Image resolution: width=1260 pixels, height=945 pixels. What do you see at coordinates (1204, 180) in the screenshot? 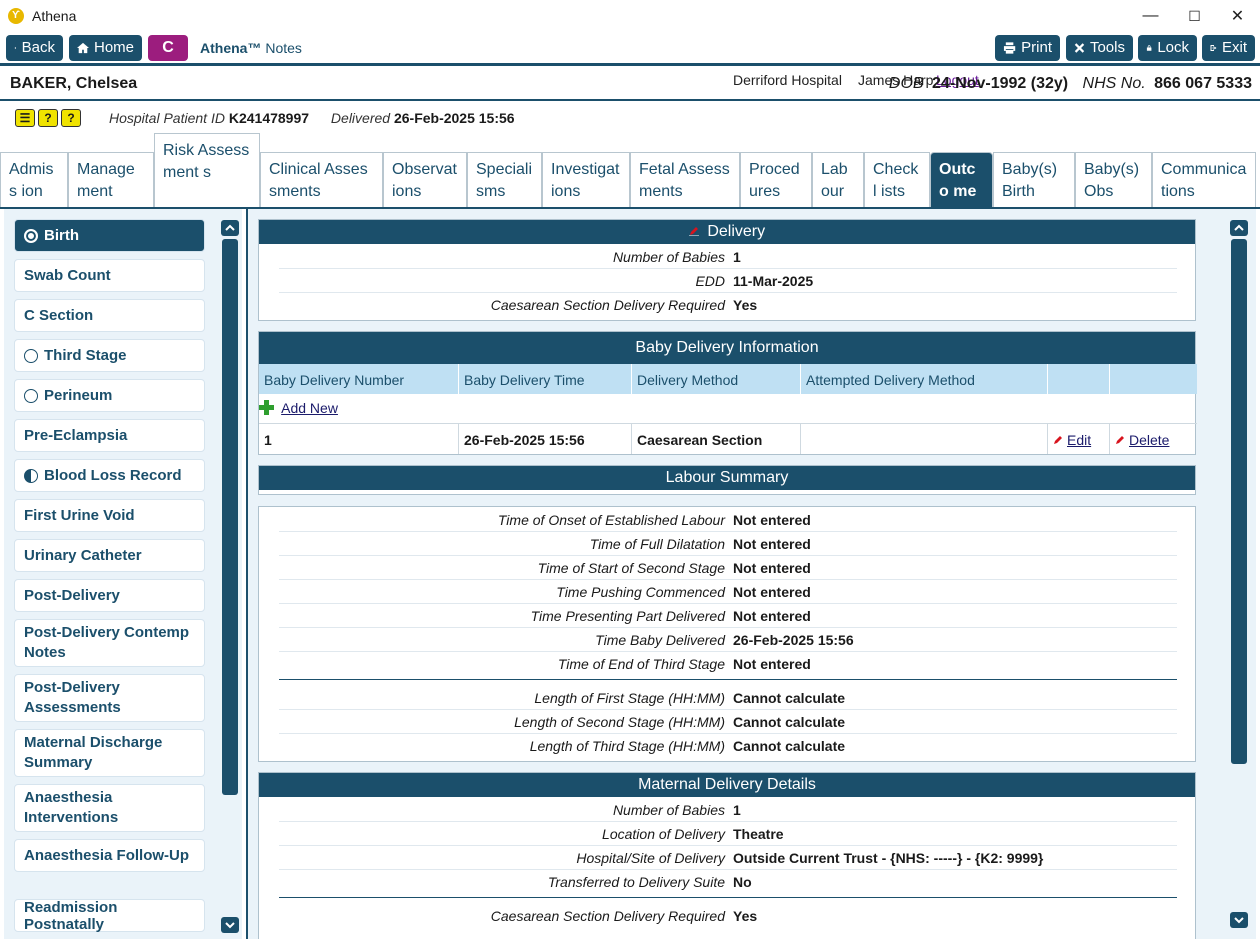
I see `tab-communications: Communica tions` at bounding box center [1204, 180].